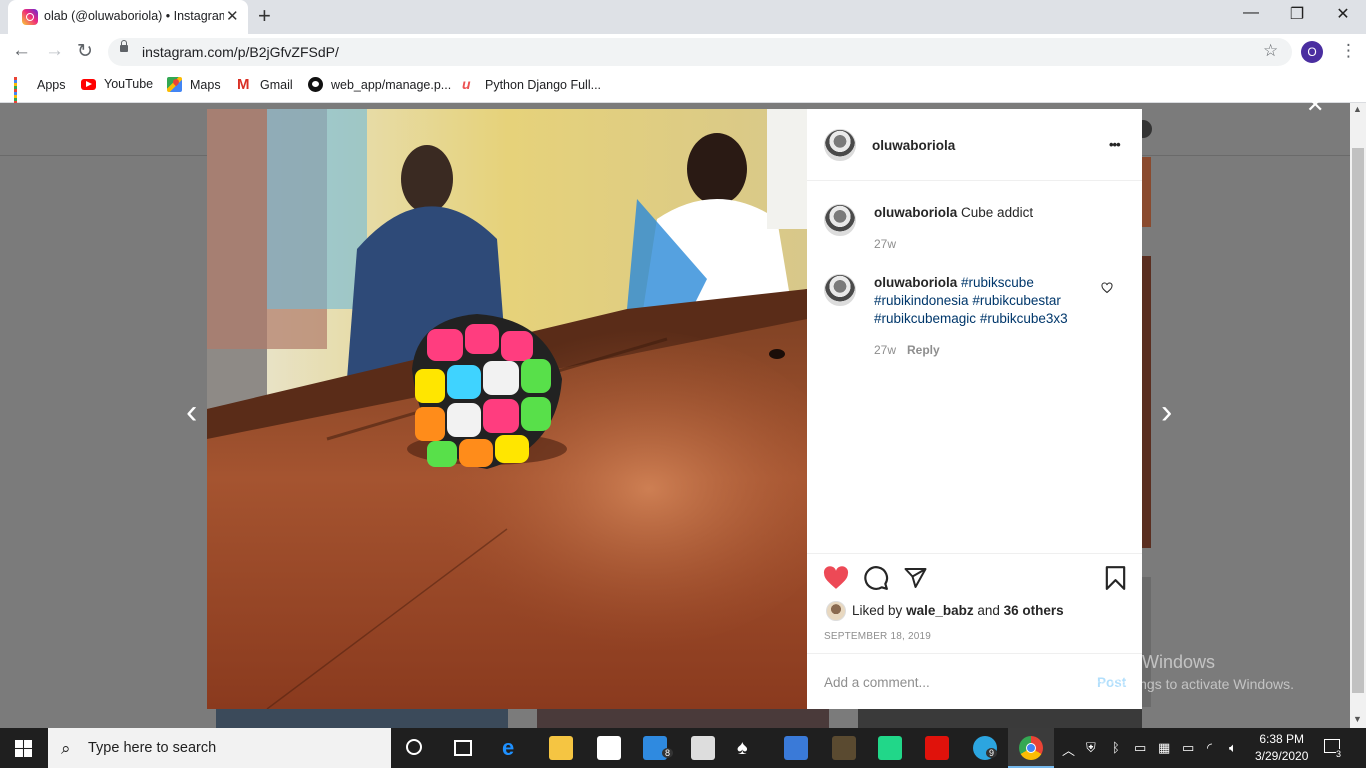 The width and height of the screenshot is (1366, 768). I want to click on comment-like-heart-icon, so click(1107, 290).